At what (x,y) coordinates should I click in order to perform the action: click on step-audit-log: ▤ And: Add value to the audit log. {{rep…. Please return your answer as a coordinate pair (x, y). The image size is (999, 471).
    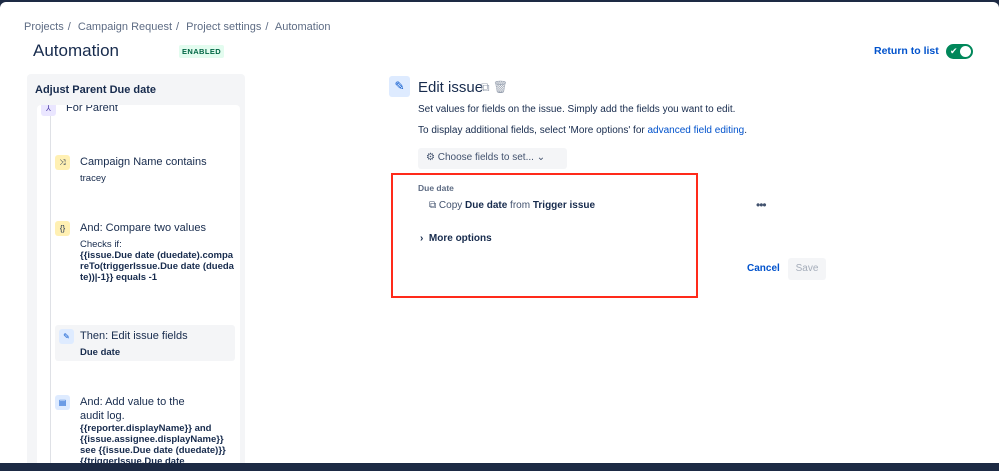
    Looking at the image, I should click on (145, 429).